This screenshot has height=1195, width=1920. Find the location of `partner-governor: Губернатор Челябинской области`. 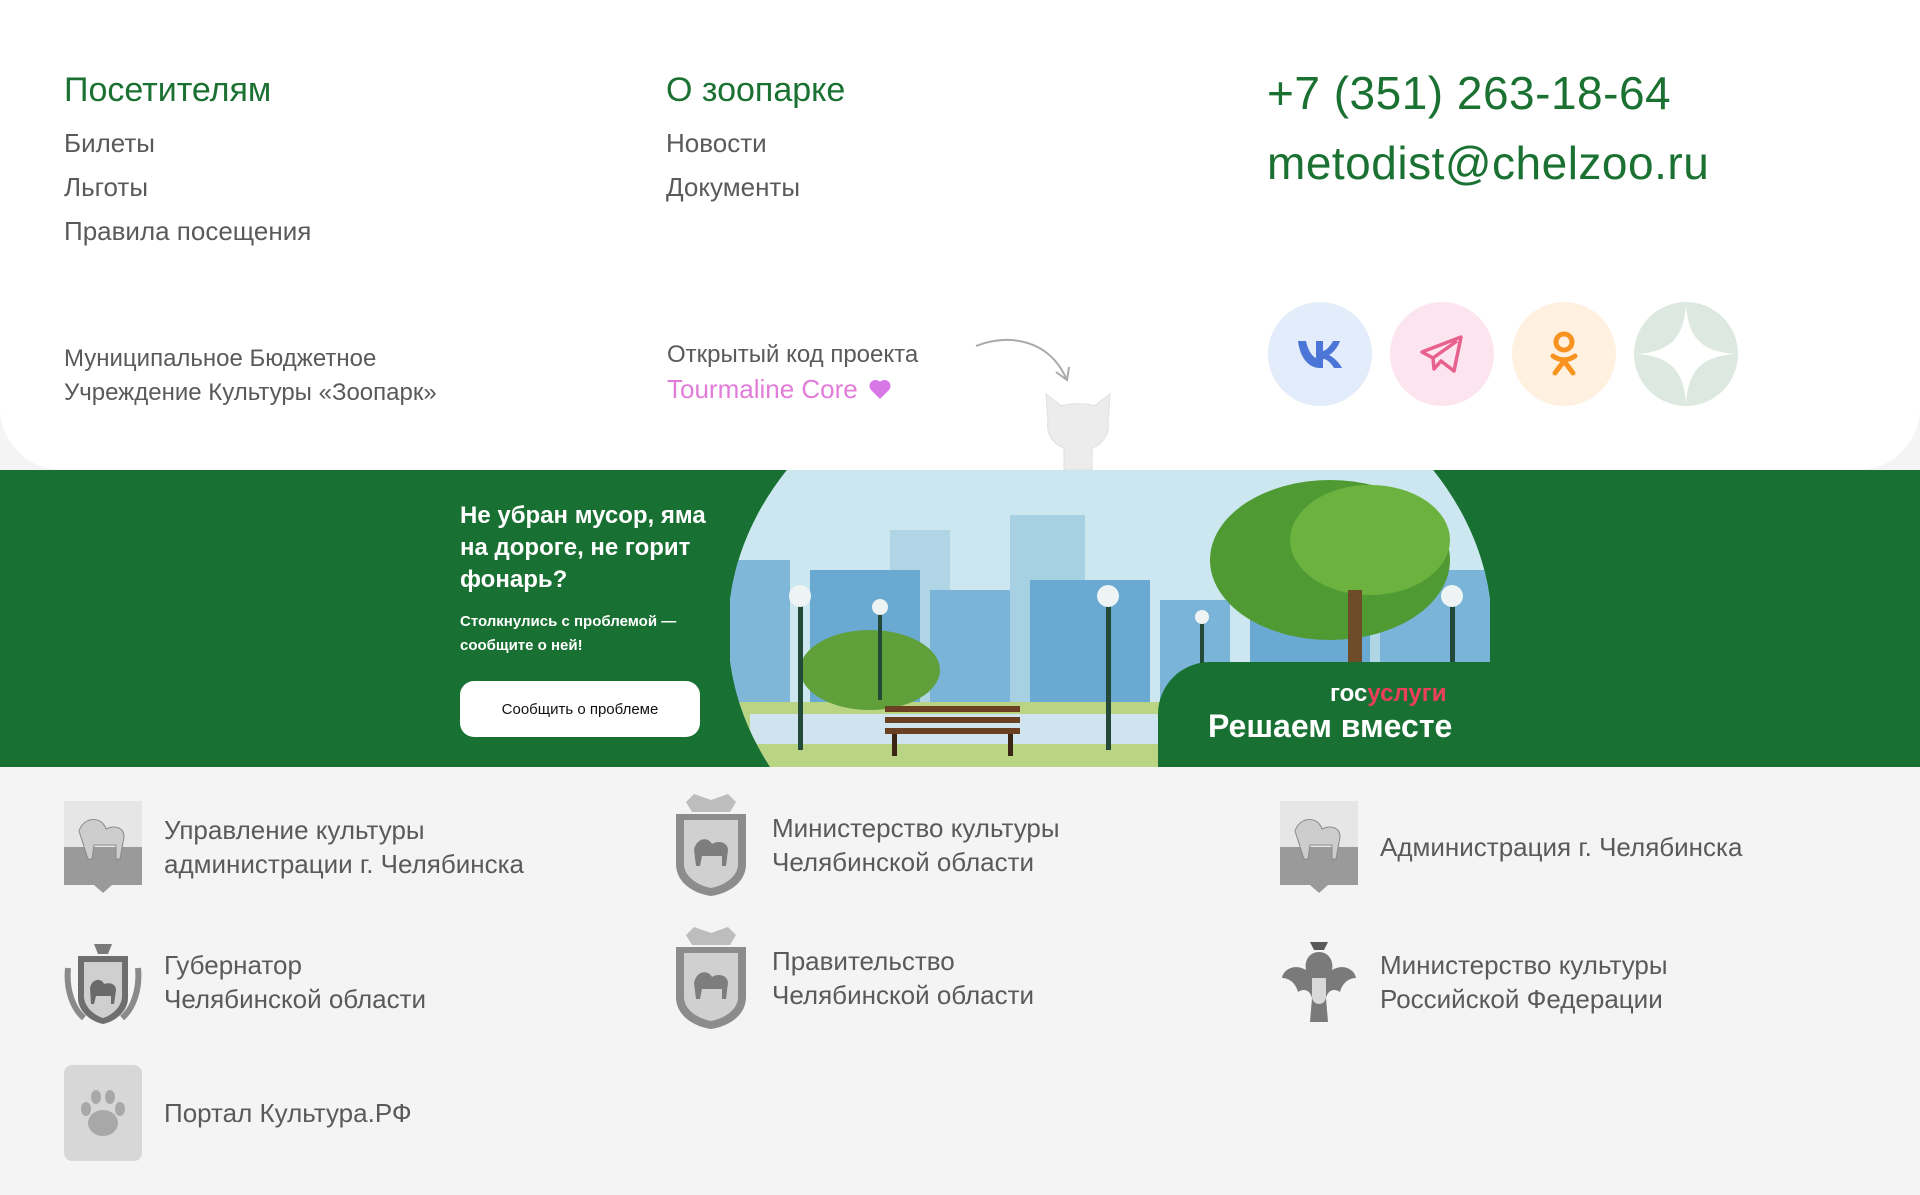

partner-governor: Губернатор Челябинской области is located at coordinates (245, 982).